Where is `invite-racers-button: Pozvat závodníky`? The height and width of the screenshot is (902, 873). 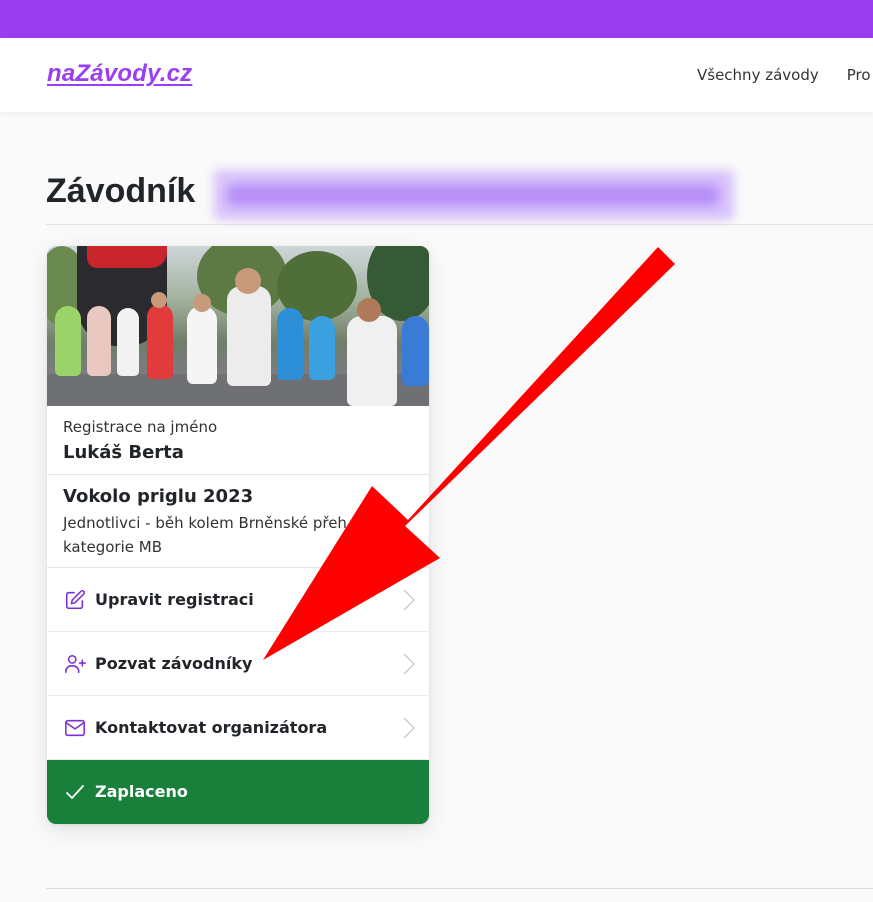
invite-racers-button: Pozvat závodníky is located at coordinates (238, 664).